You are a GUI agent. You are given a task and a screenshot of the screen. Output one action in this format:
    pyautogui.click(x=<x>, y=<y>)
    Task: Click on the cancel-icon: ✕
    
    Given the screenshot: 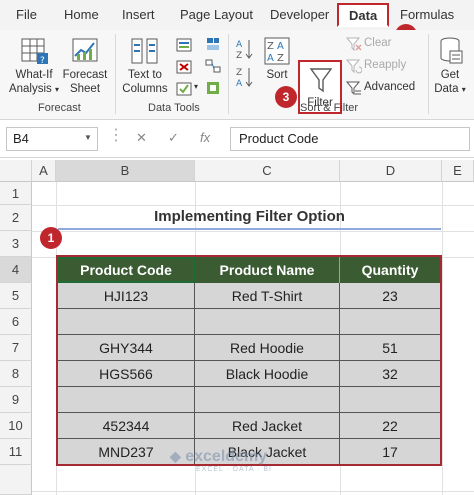 What is the action you would take?
    pyautogui.click(x=141, y=138)
    